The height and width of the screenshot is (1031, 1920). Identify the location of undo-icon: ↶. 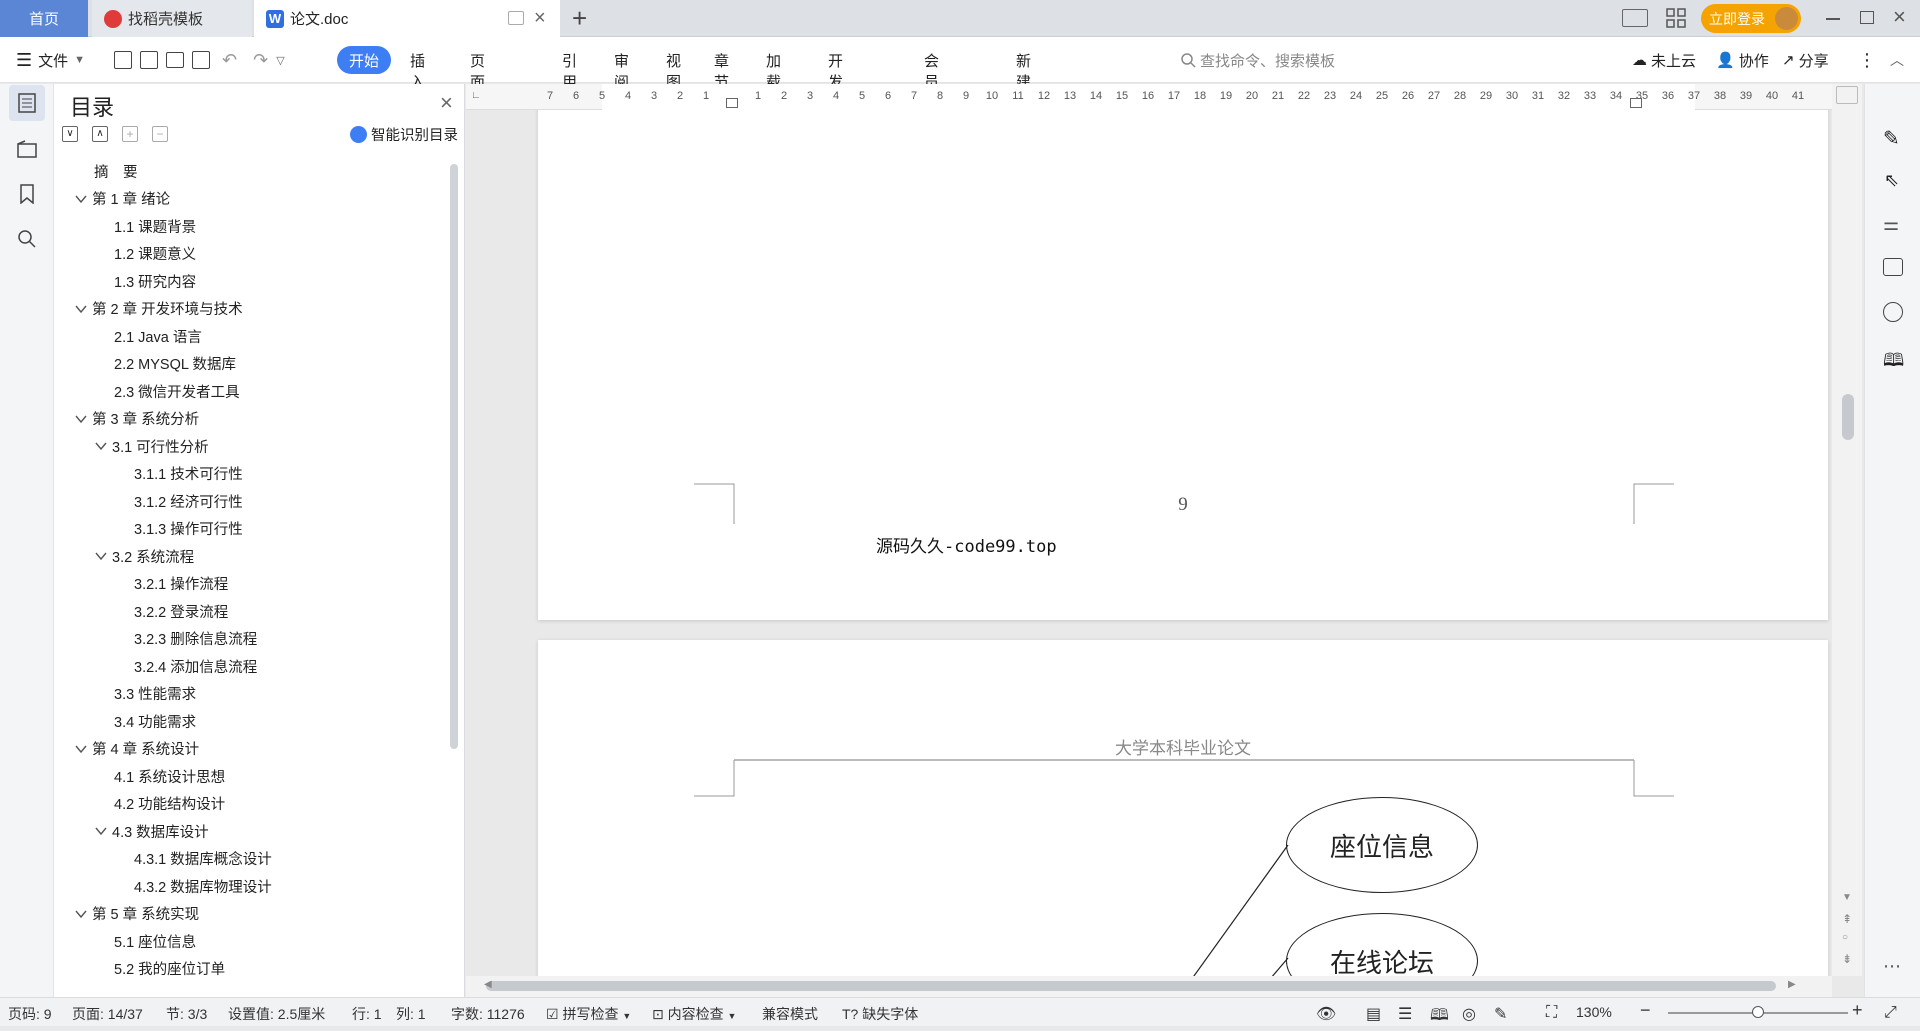
(229, 60).